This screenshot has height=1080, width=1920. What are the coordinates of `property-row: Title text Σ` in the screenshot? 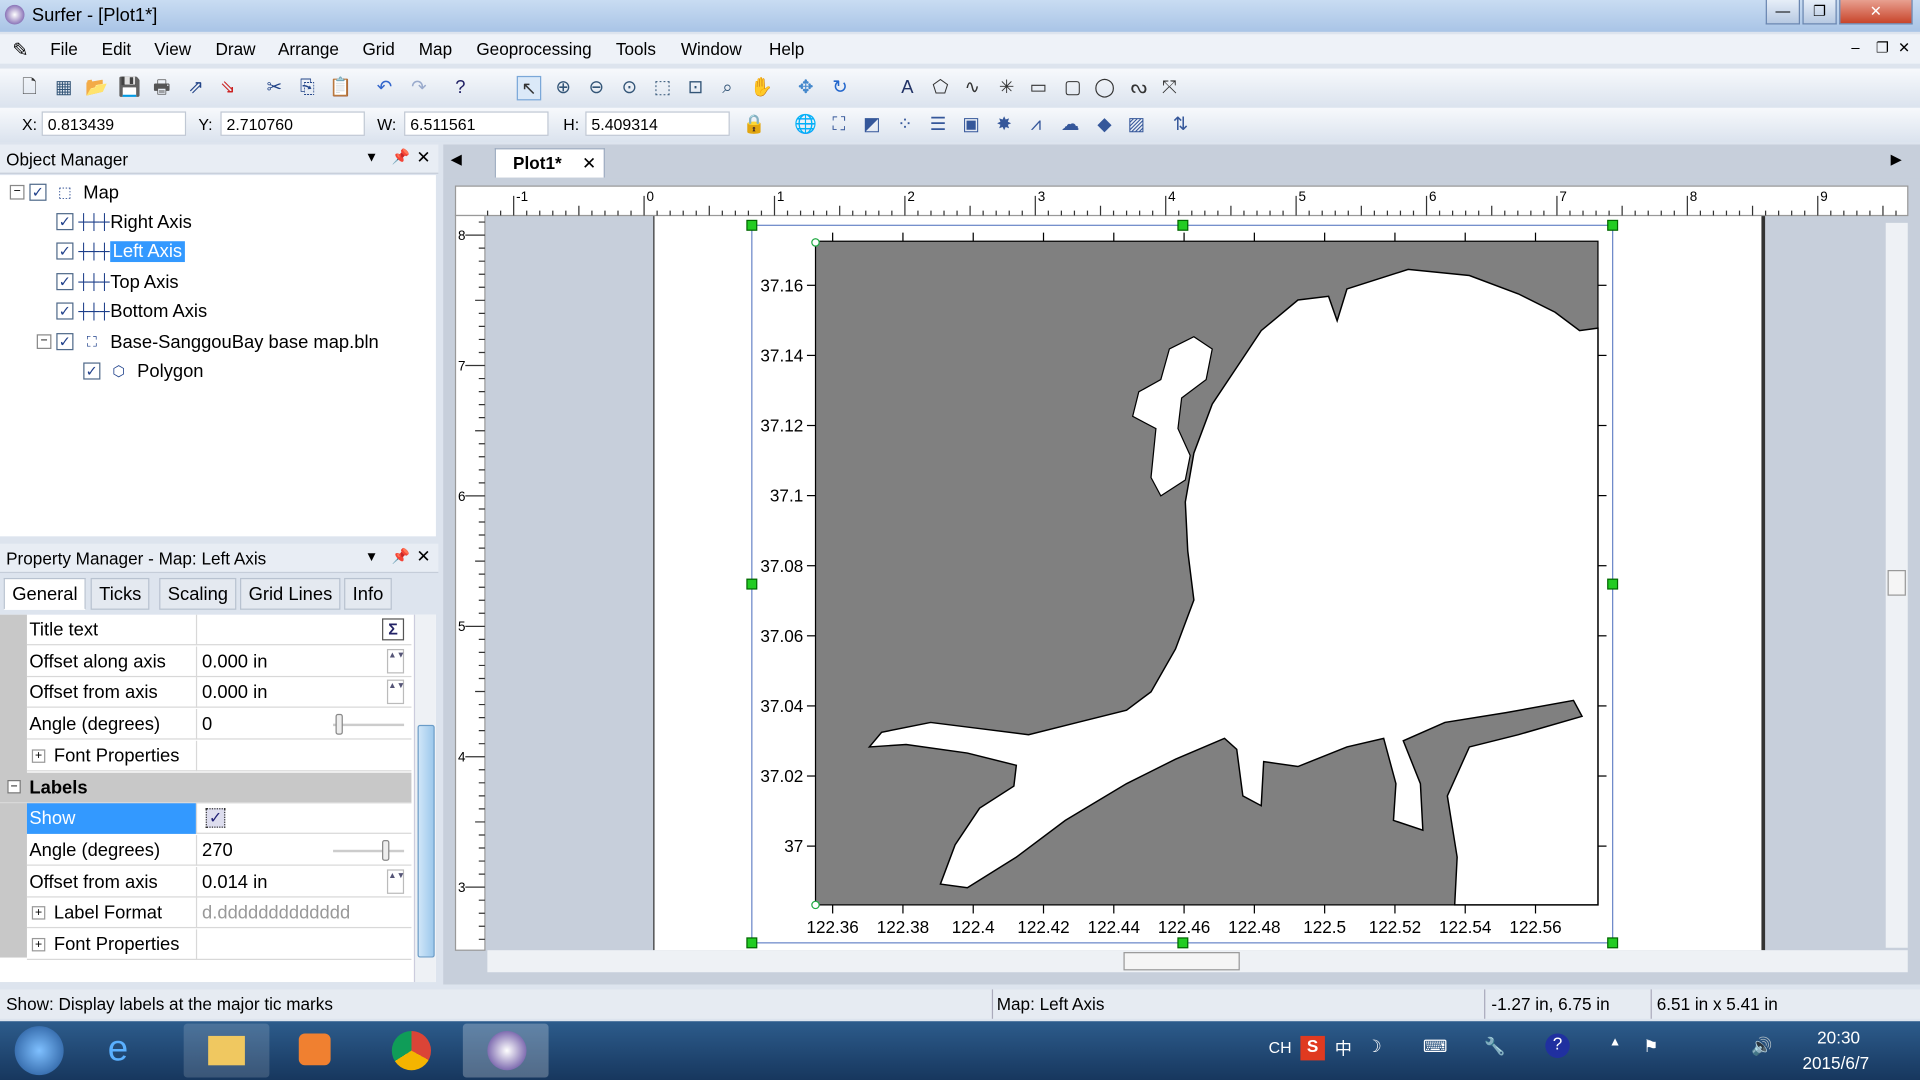 It's located at (219, 630).